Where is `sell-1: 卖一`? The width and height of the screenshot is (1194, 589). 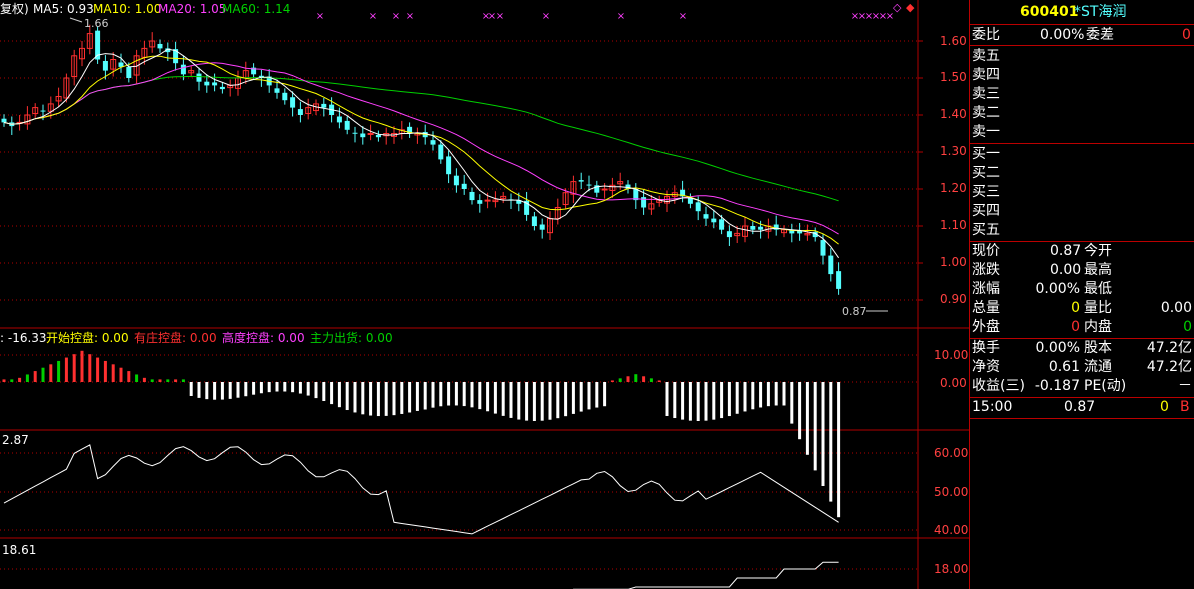
sell-1: 卖一 is located at coordinates (1082, 132).